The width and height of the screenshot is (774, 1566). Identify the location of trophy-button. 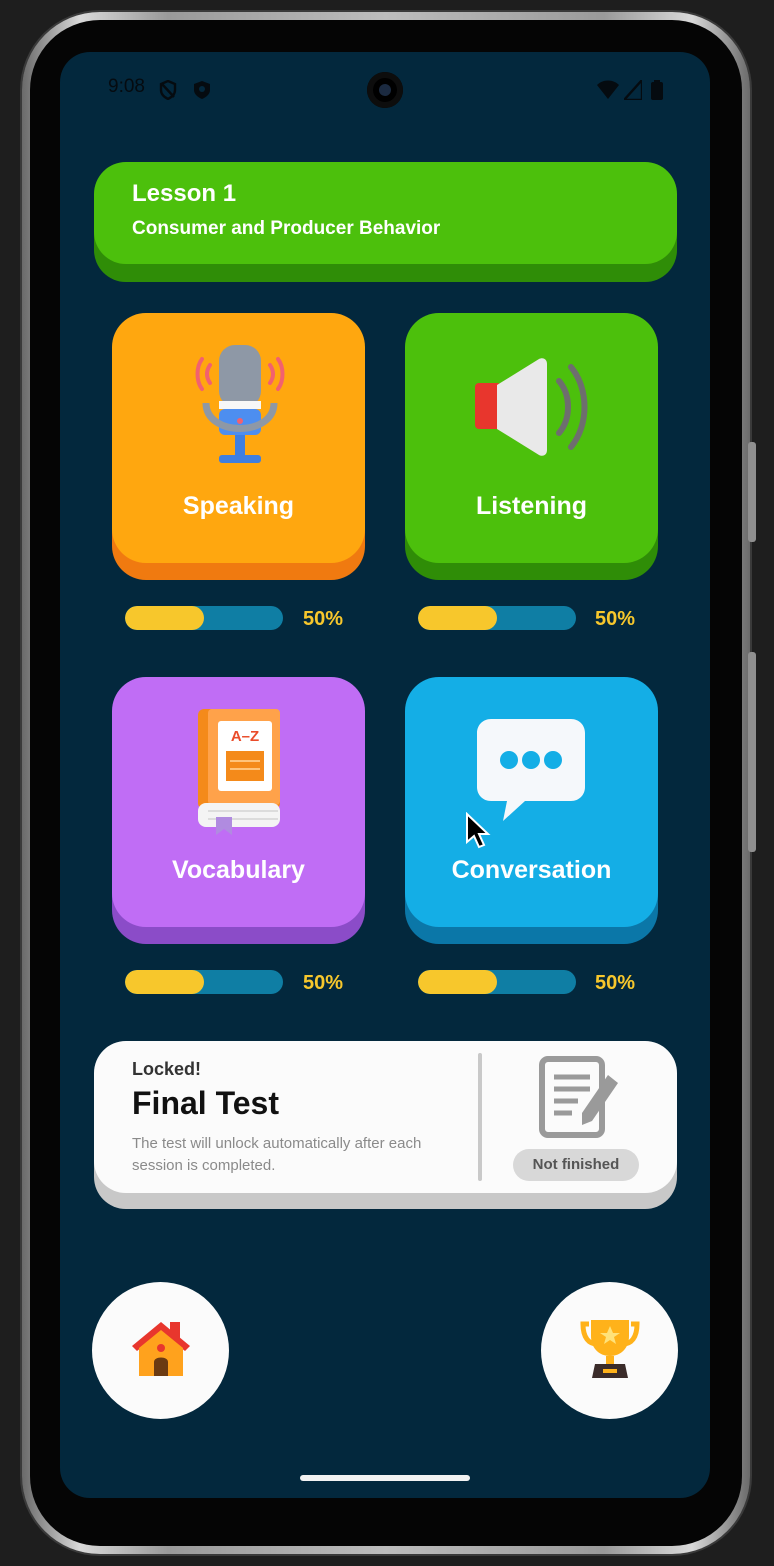
(609, 1350).